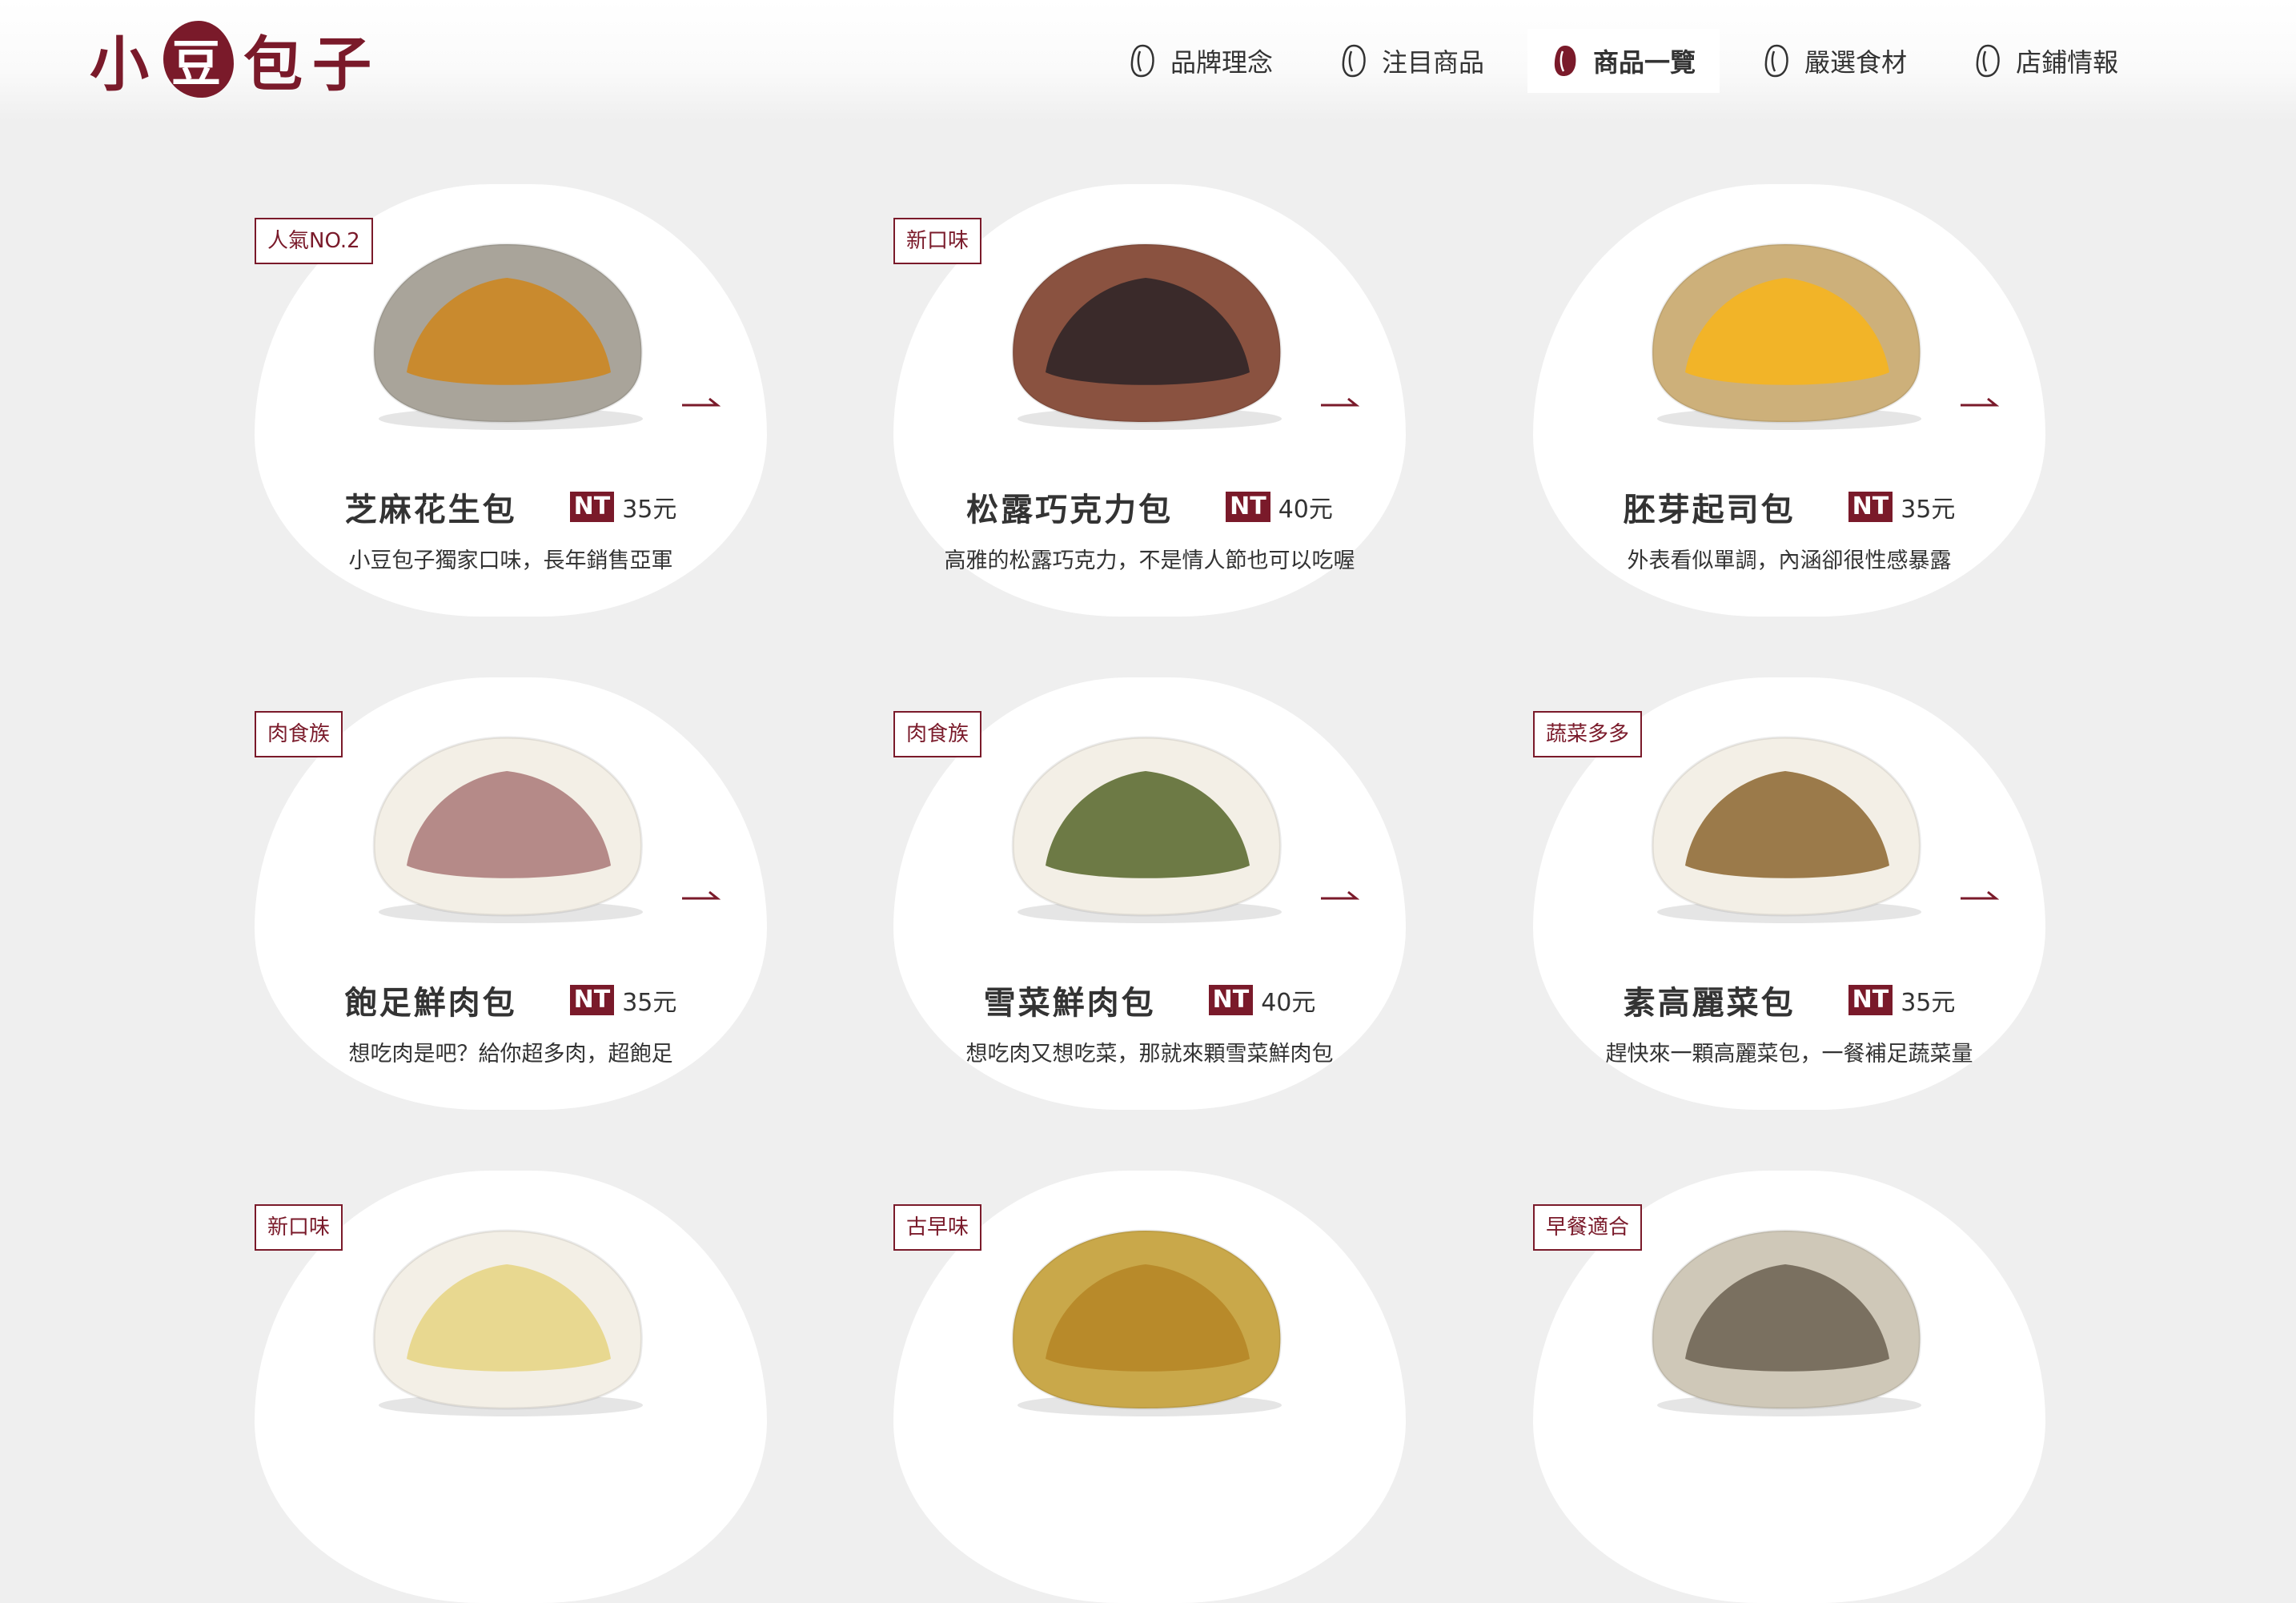  What do you see at coordinates (1709, 510) in the screenshot?
I see `product-name: 胚芽起司包` at bounding box center [1709, 510].